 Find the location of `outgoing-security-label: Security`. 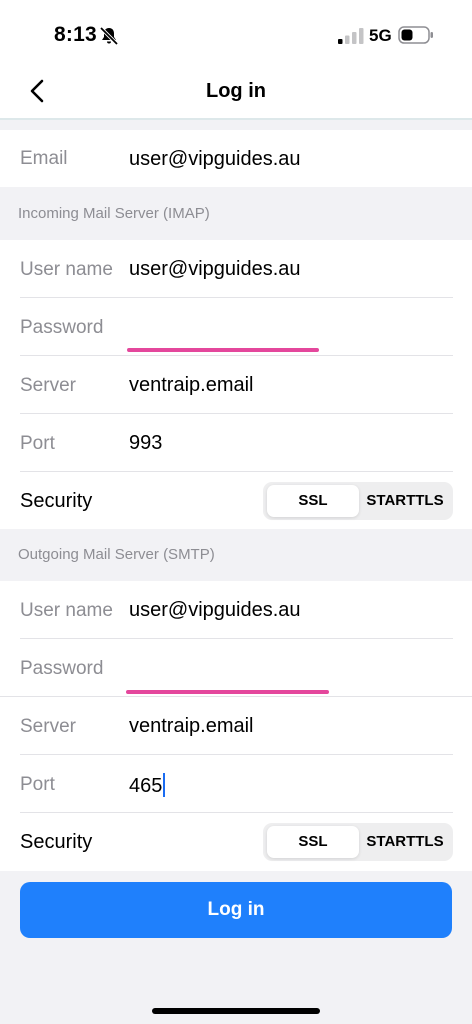

outgoing-security-label: Security is located at coordinates (56, 842).